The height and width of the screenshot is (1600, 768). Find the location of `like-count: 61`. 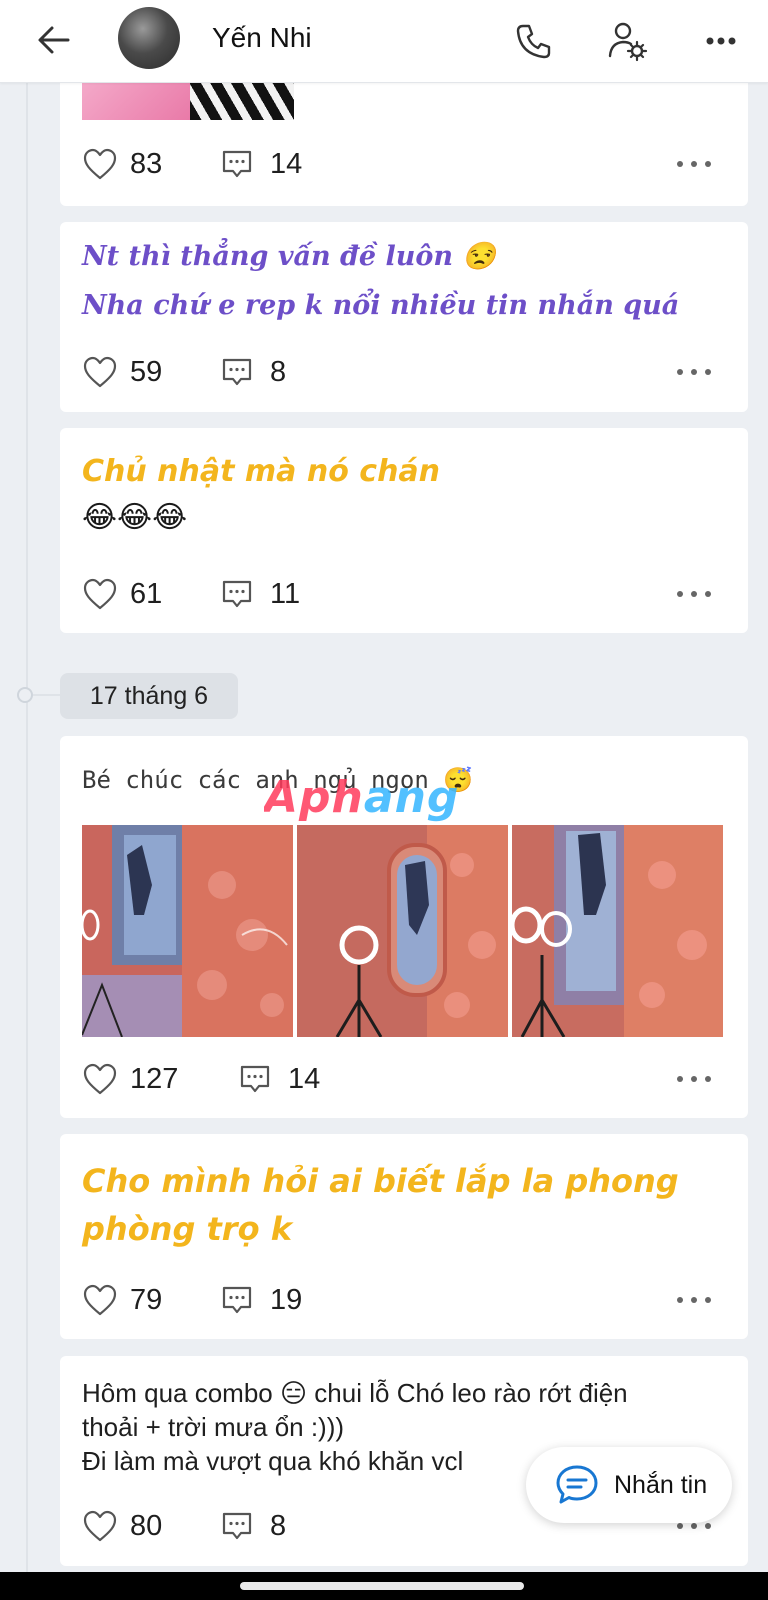

like-count: 61 is located at coordinates (146, 593).